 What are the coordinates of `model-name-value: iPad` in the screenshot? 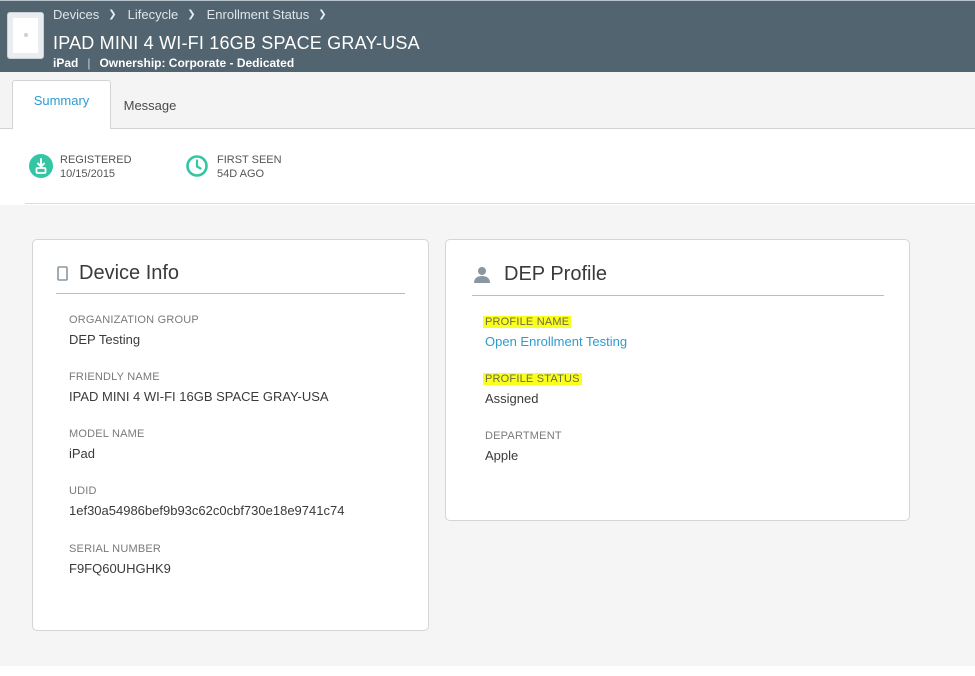 It's located at (82, 453).